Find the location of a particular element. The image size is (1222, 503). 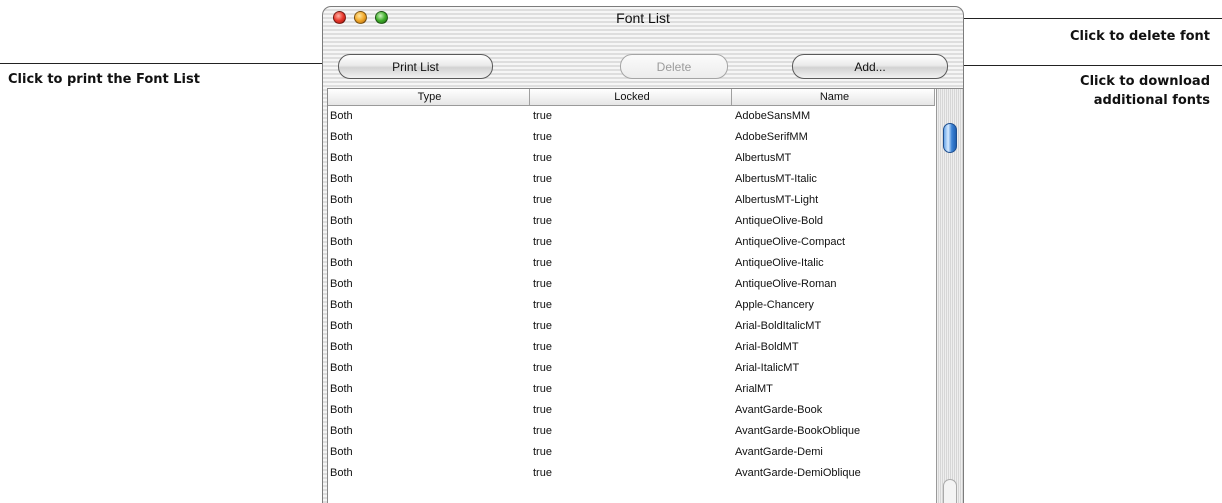

print-list-button: Print List is located at coordinates (415, 66).